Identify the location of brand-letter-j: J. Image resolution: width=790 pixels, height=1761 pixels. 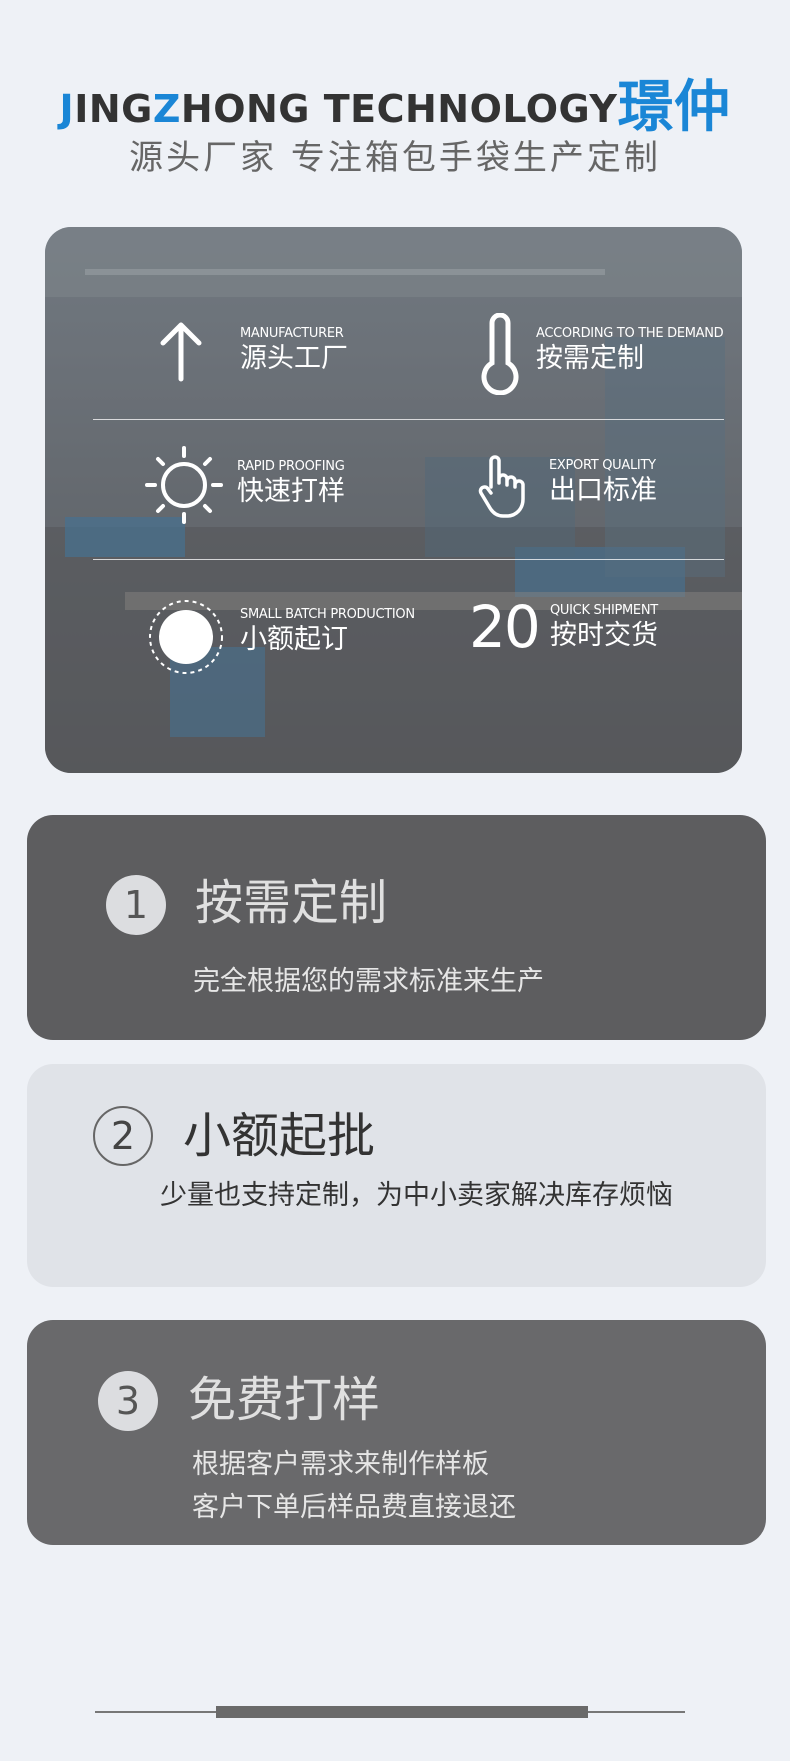
(67, 109).